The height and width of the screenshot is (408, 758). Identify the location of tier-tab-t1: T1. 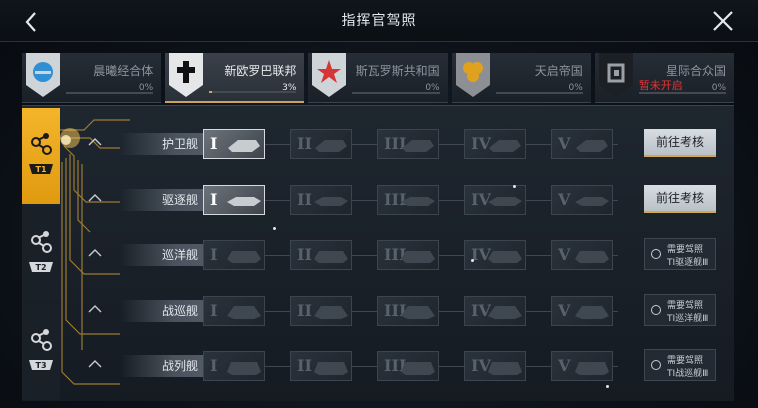
(41, 156).